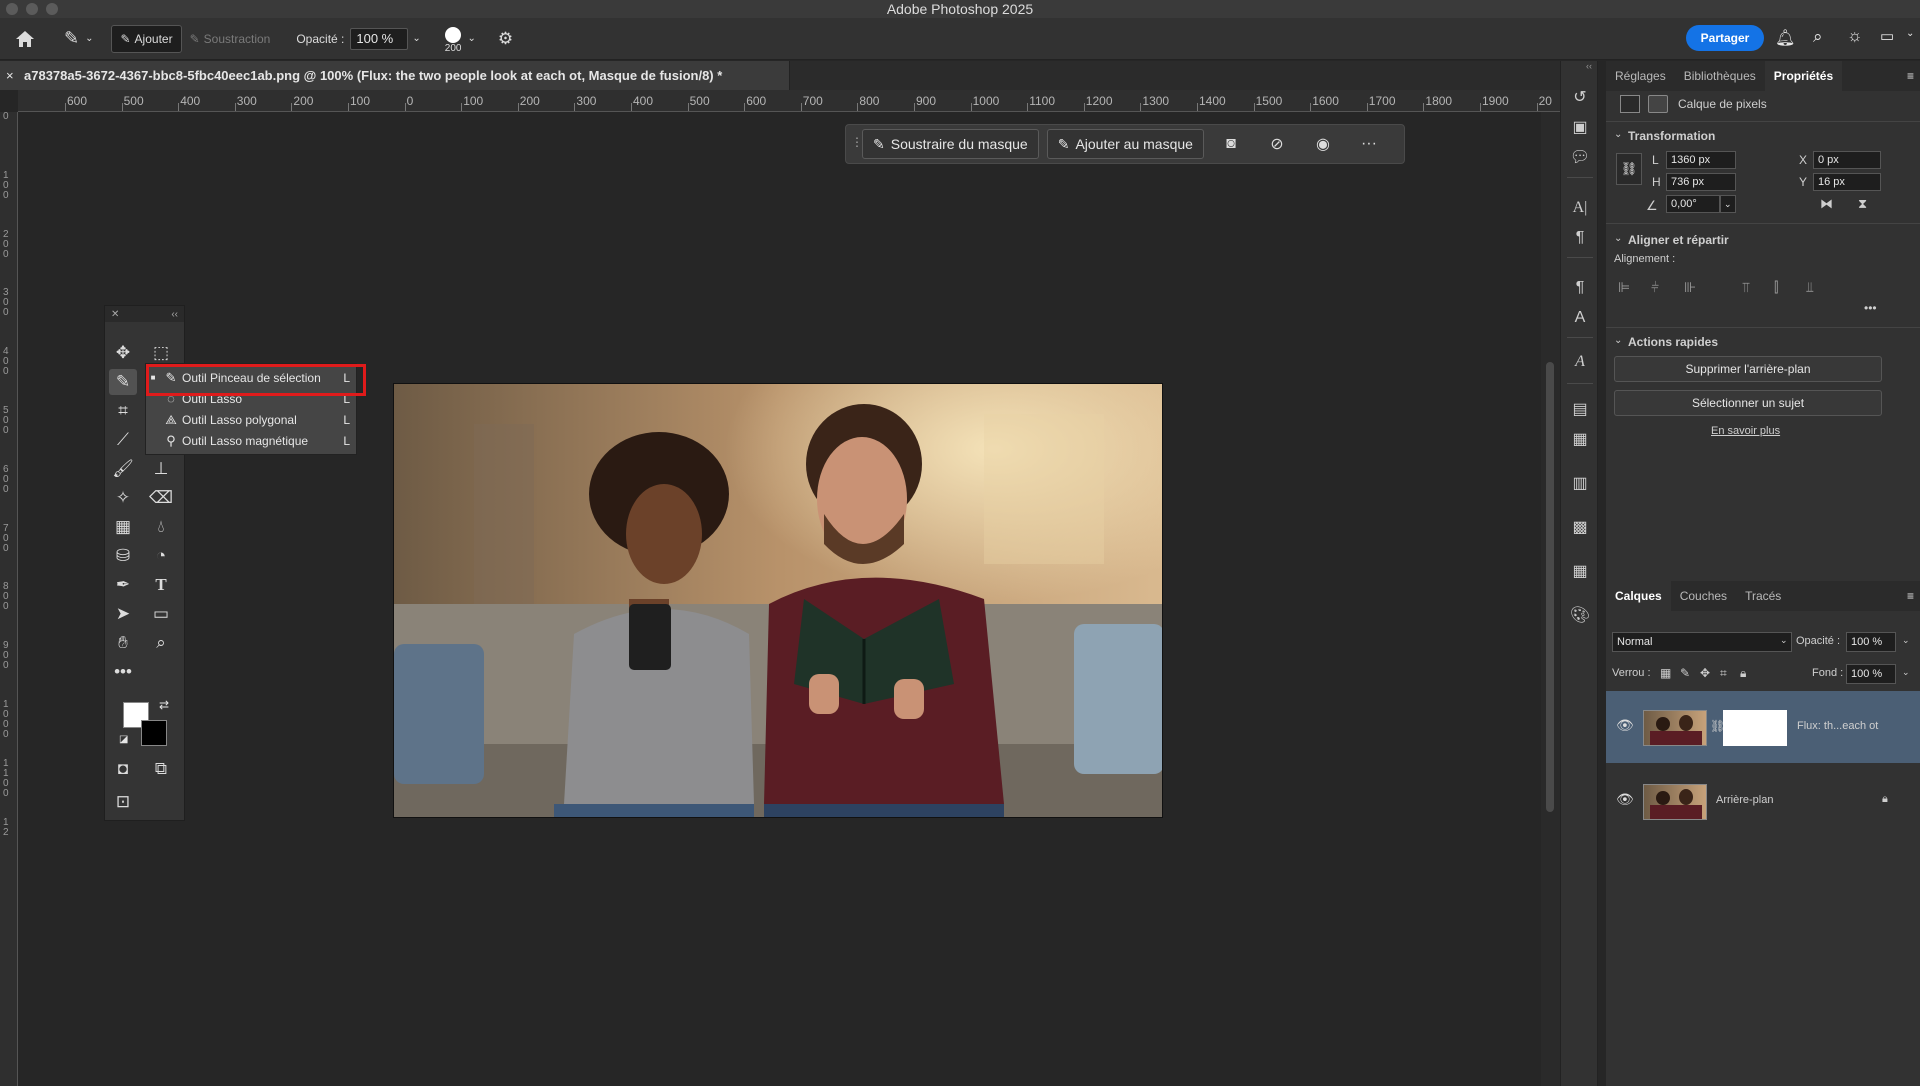 This screenshot has height=1086, width=1920. Describe the element at coordinates (1723, 673) in the screenshot. I see `lock-artboard-icon: ⌗` at that location.